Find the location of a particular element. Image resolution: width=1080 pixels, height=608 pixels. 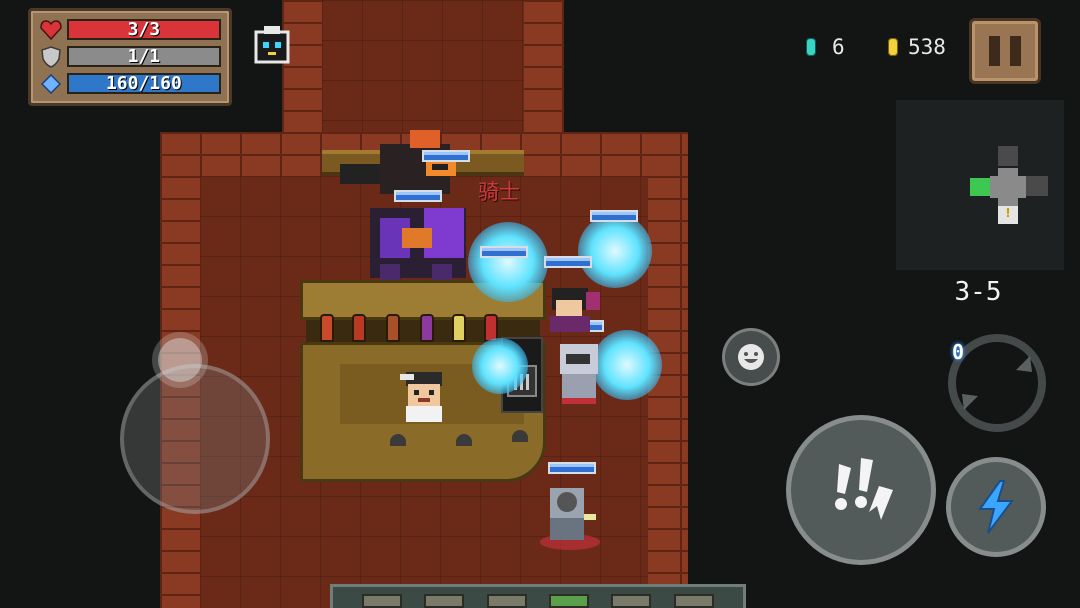

emote-button is located at coordinates (751, 357).